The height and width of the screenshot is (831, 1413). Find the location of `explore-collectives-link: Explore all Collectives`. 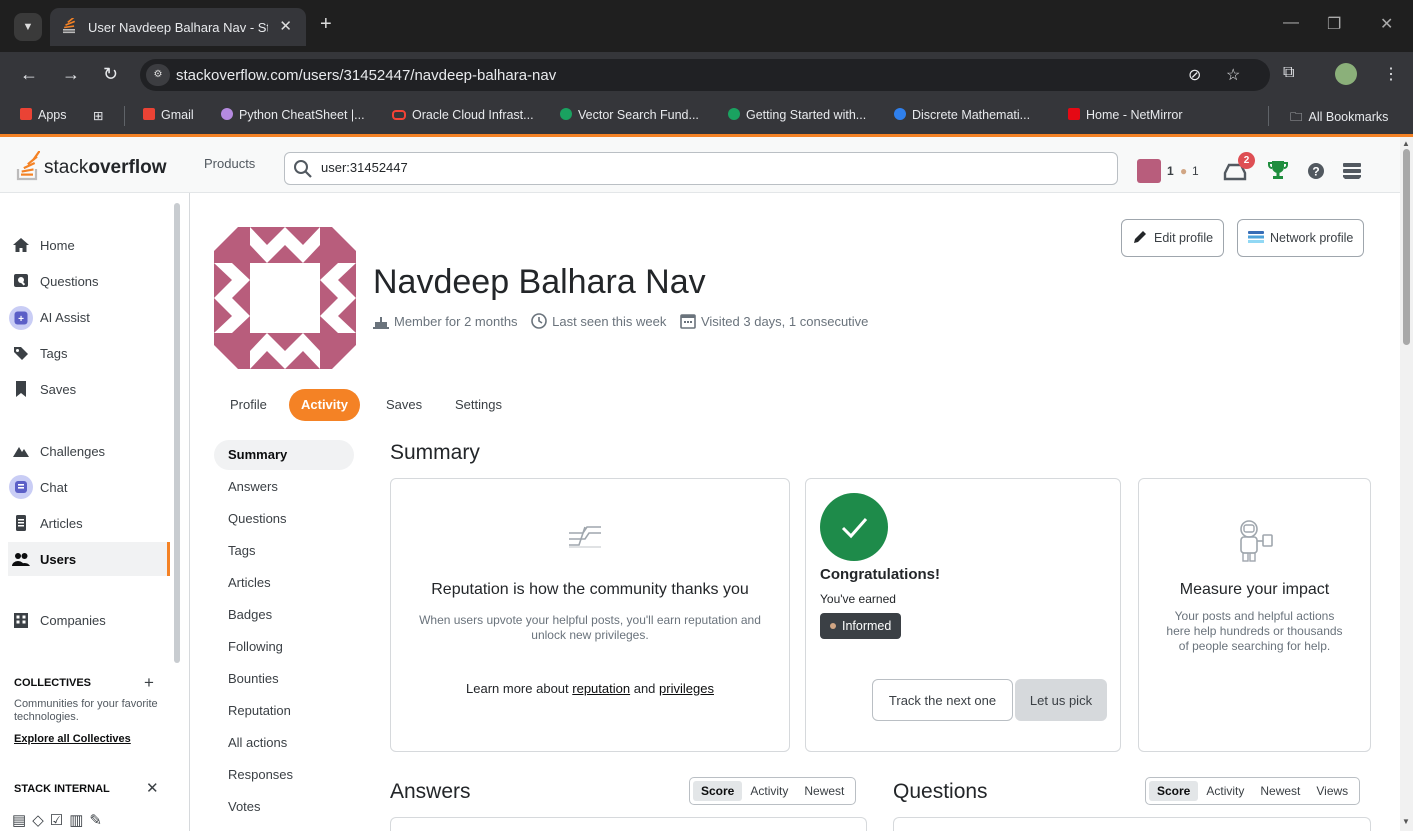

explore-collectives-link: Explore all Collectives is located at coordinates (72, 739).